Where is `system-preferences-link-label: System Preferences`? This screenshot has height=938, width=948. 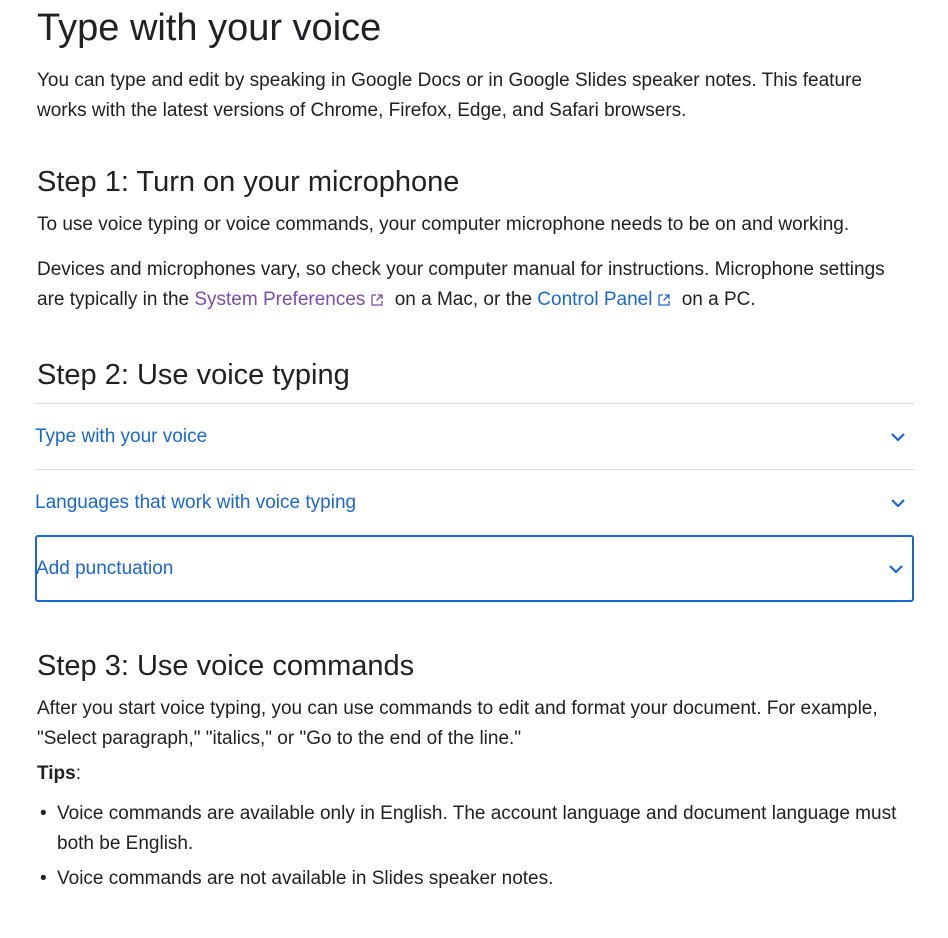
system-preferences-link-label: System Preferences is located at coordinates (279, 299).